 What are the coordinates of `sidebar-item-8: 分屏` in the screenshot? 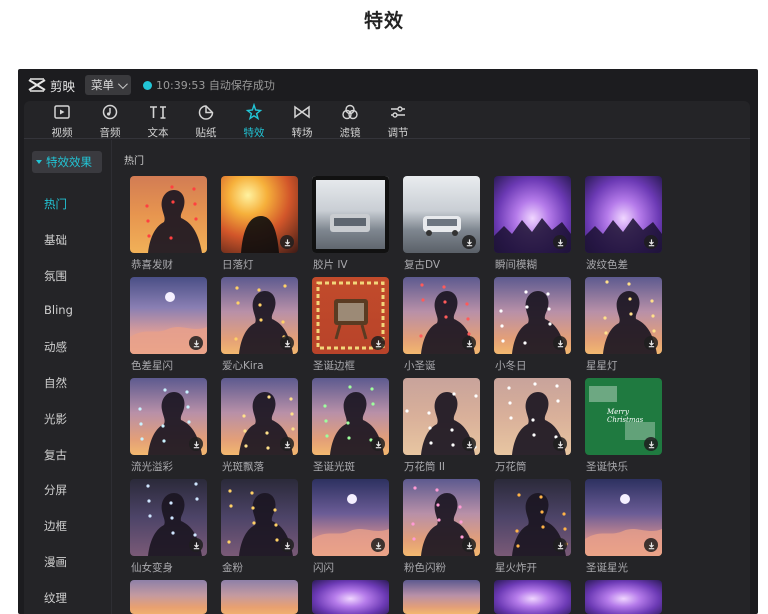 It's located at (55, 490).